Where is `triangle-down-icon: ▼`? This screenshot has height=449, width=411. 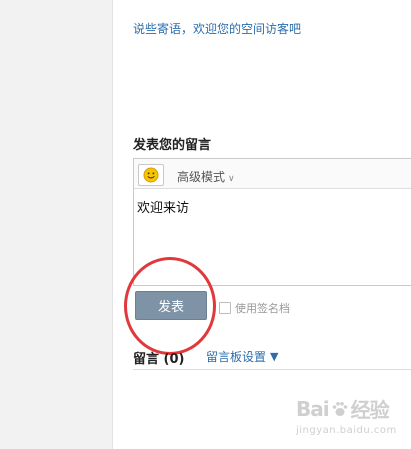 triangle-down-icon: ▼ is located at coordinates (274, 356).